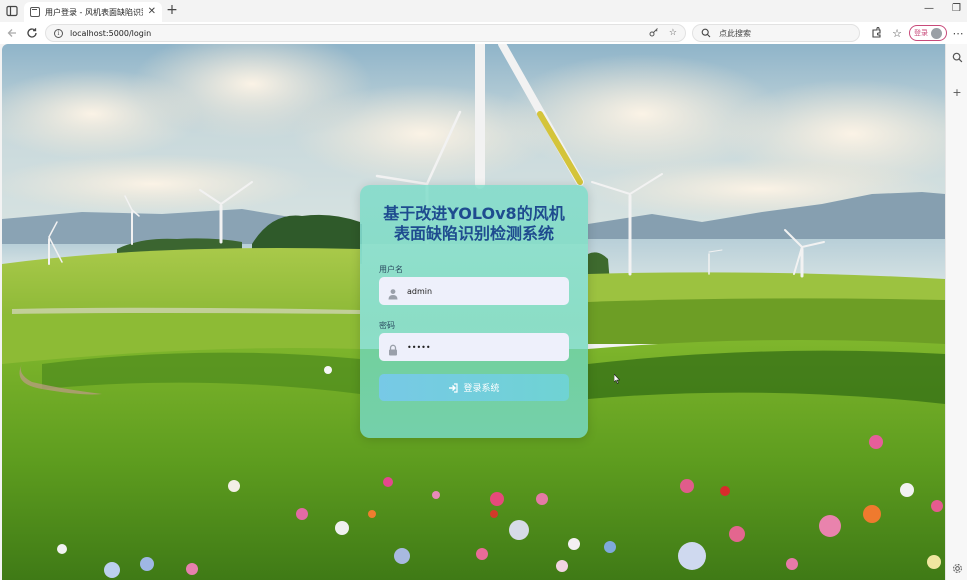 This screenshot has width=967, height=580. Describe the element at coordinates (393, 292) in the screenshot. I see `user-icon` at that location.